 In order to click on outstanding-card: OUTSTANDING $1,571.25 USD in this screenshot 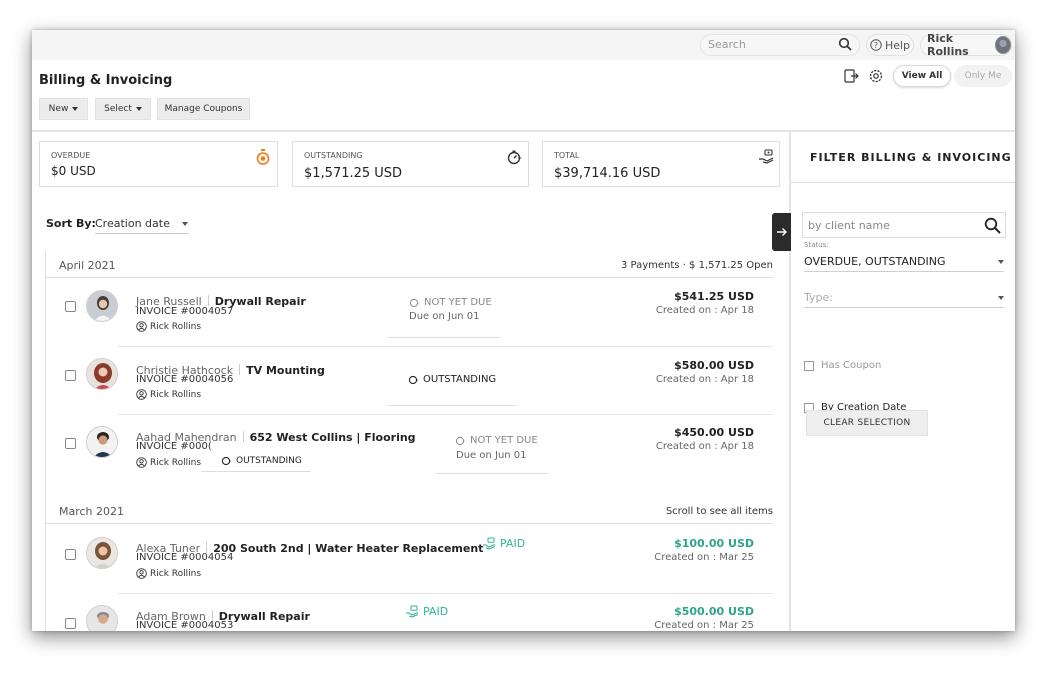, I will do `click(410, 164)`.